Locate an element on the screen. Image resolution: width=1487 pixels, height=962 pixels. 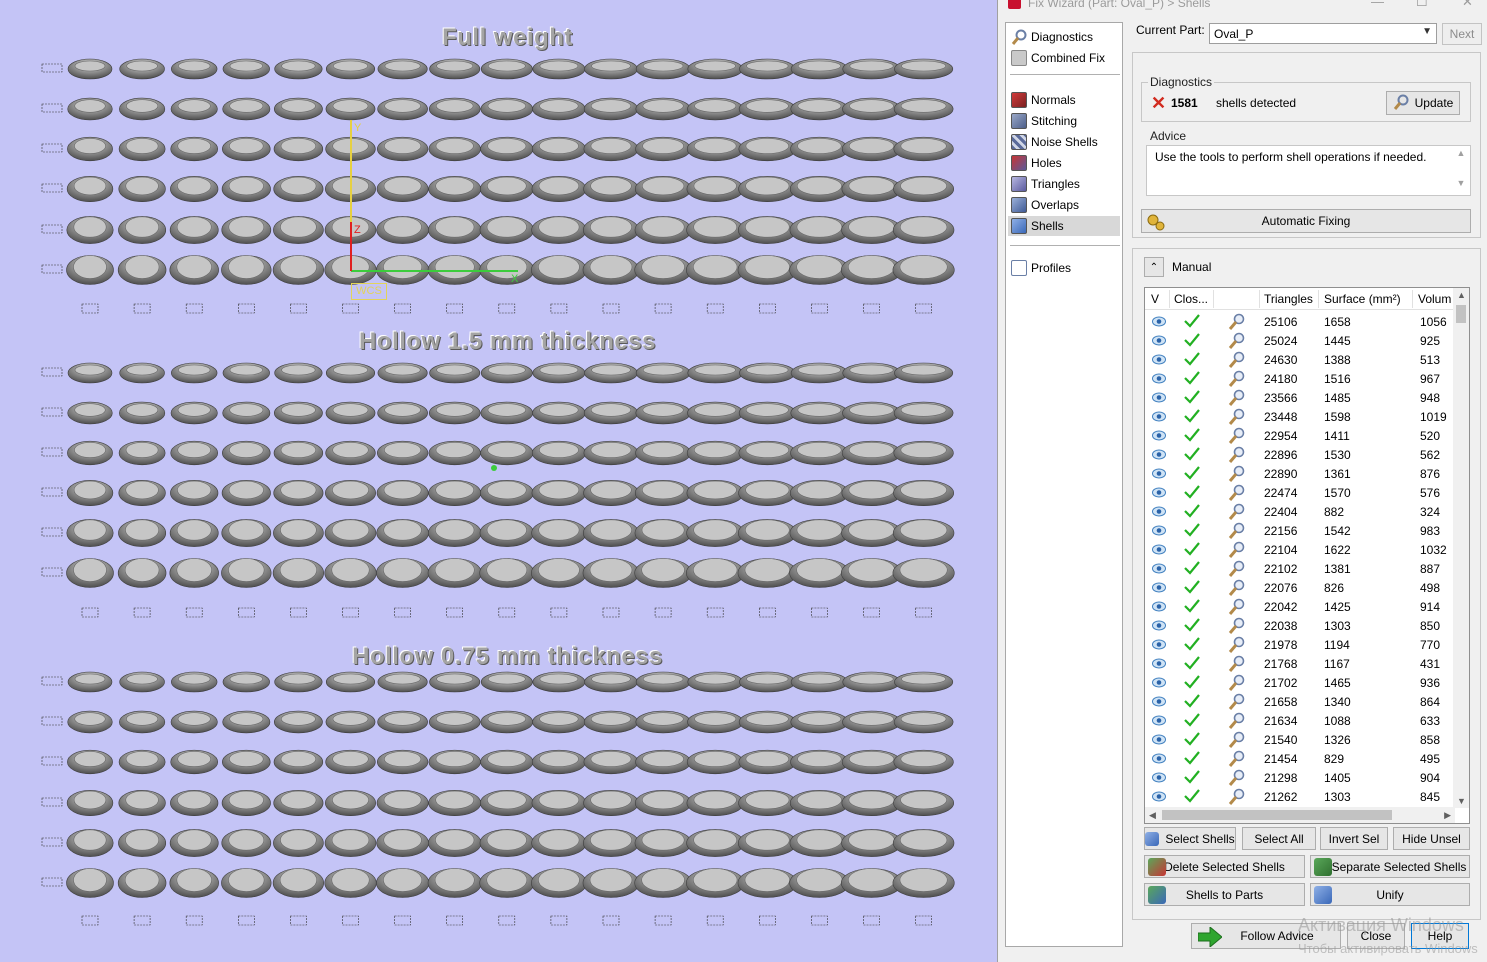
table-row: 21658 1340 864 is located at coordinates (1302, 701).